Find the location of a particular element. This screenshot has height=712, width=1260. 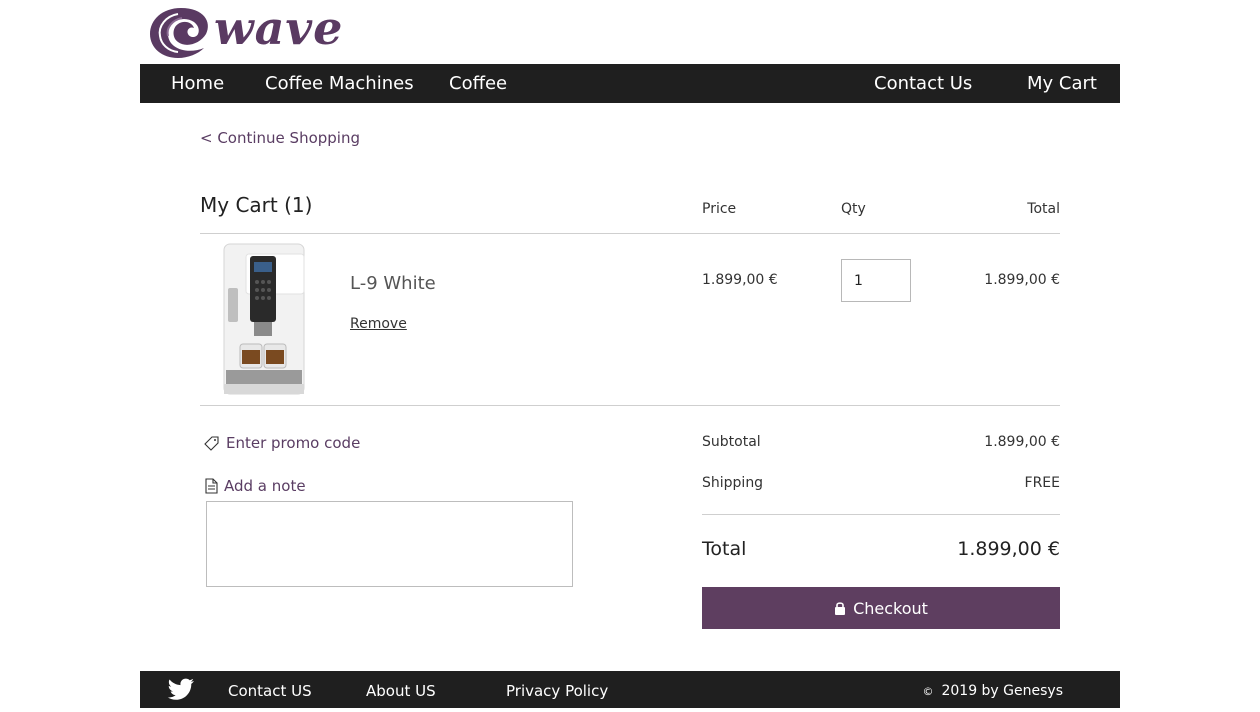

note-icon is located at coordinates (211, 486).